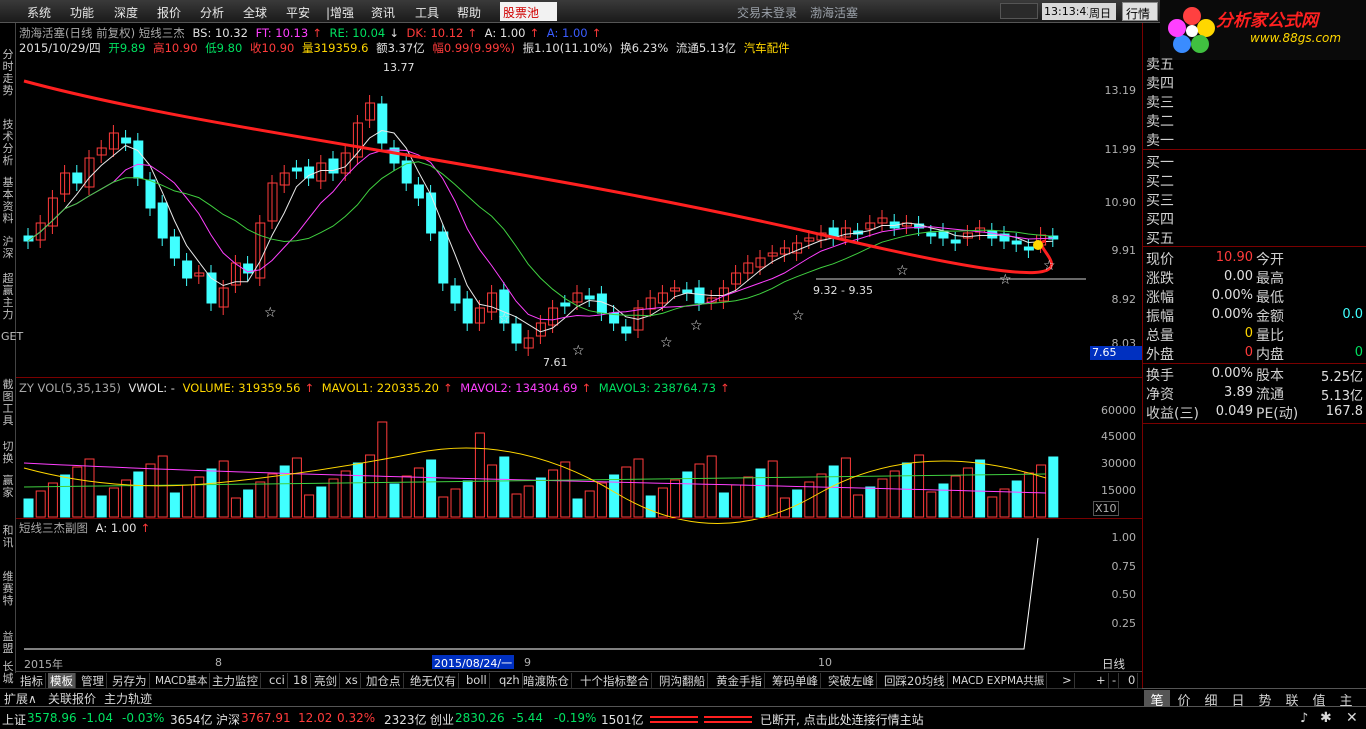 This screenshot has height=729, width=1366. I want to click on cy-value: 2830.26, so click(480, 718).